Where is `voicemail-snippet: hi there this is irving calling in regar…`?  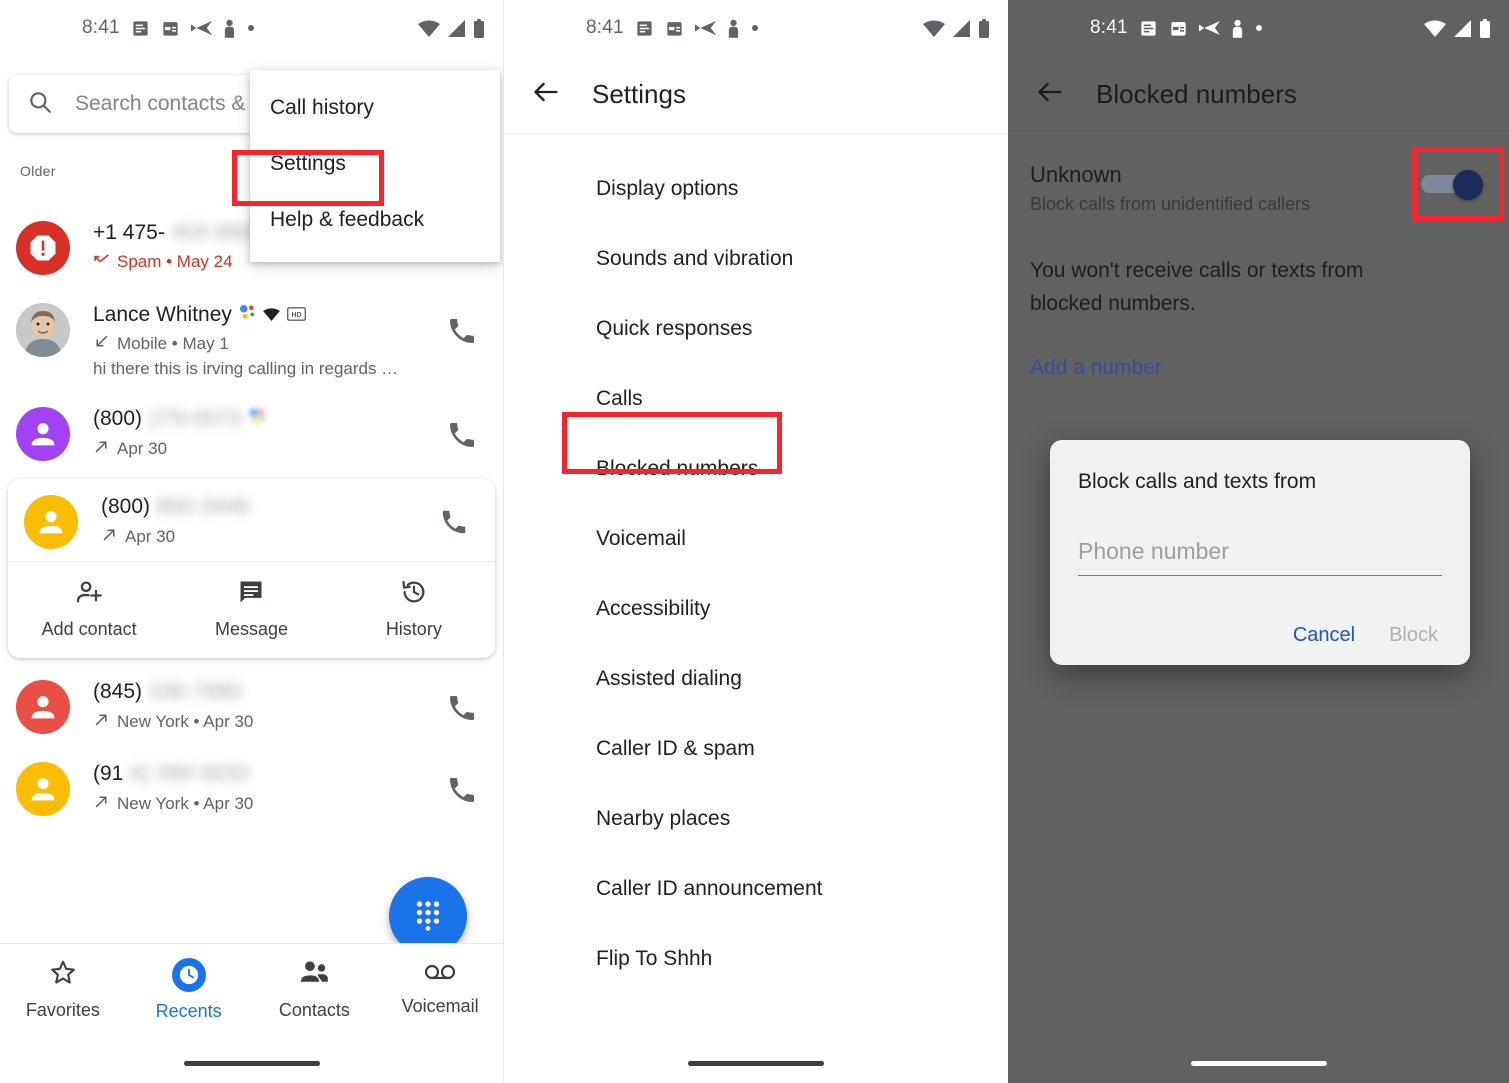 voicemail-snippet: hi there this is irving calling in regar… is located at coordinates (246, 369).